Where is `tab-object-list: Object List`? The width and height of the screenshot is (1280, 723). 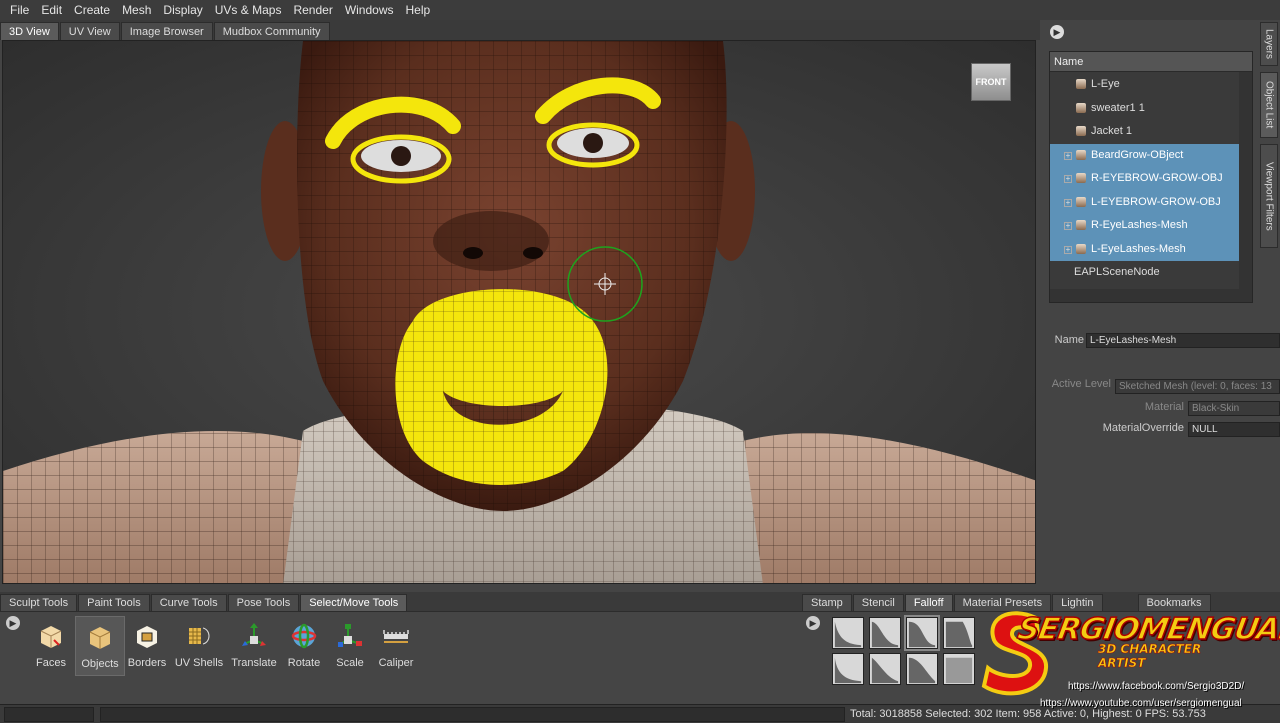
tab-object-list: Object List is located at coordinates (1269, 105).